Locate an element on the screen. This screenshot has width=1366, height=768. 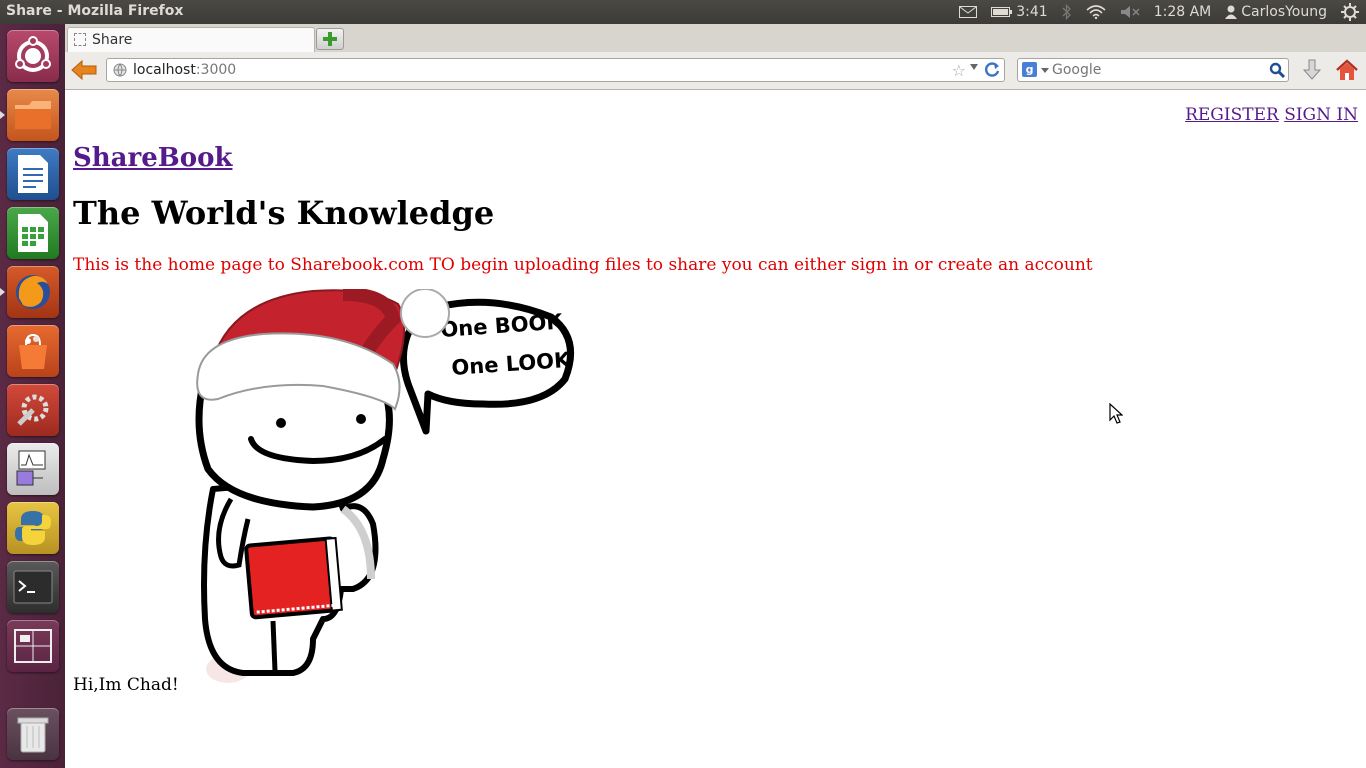
bookmark-star-icon: ☆ is located at coordinates (959, 70).